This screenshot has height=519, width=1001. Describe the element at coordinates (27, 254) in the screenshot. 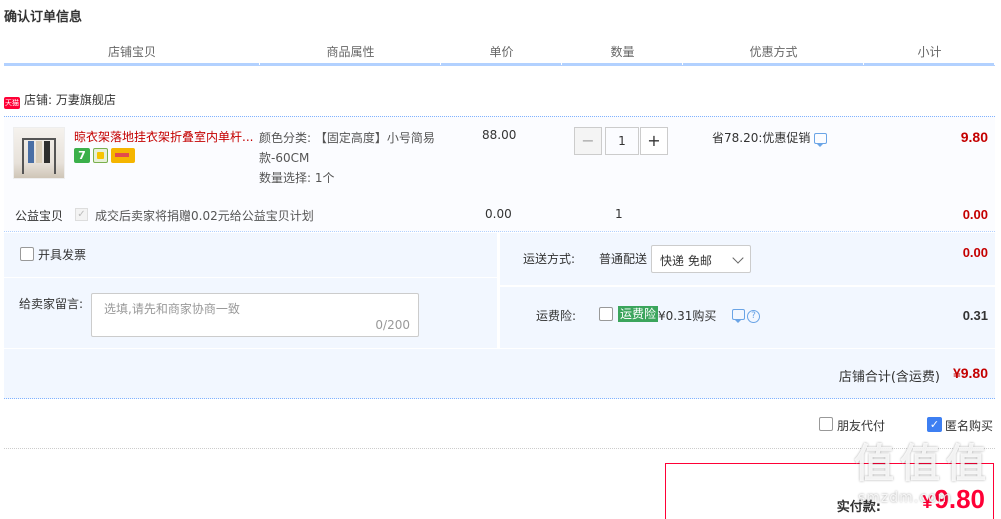

I see `invoice-checkbox` at that location.